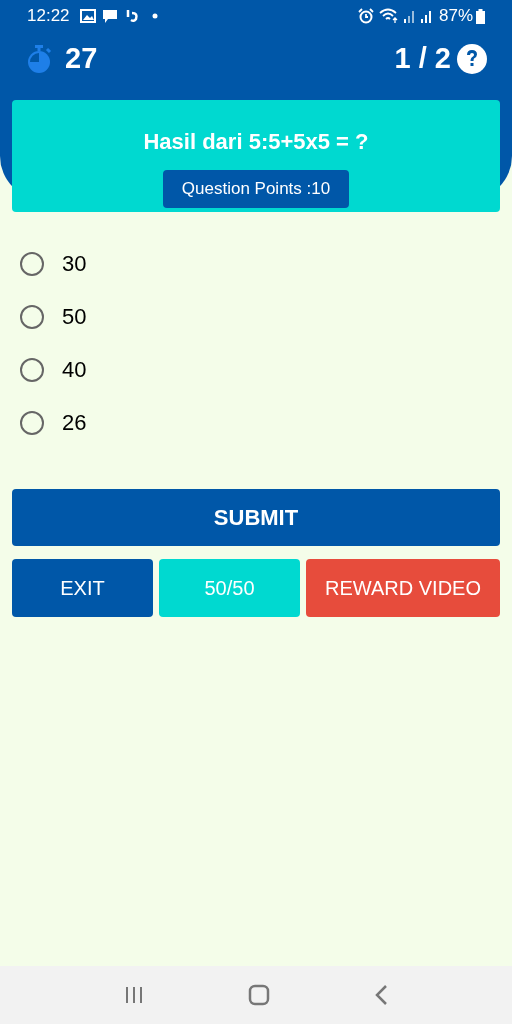  What do you see at coordinates (87, 16) in the screenshot?
I see `image-icon` at bounding box center [87, 16].